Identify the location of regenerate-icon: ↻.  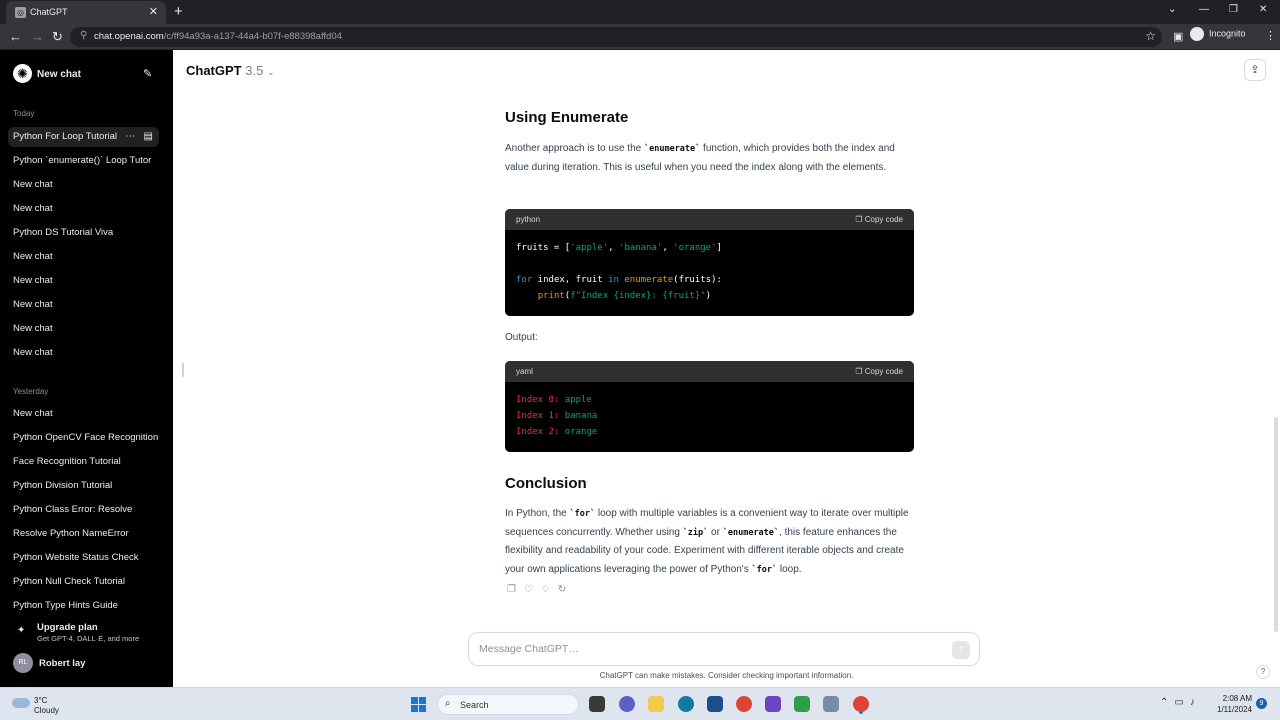
(566, 589).